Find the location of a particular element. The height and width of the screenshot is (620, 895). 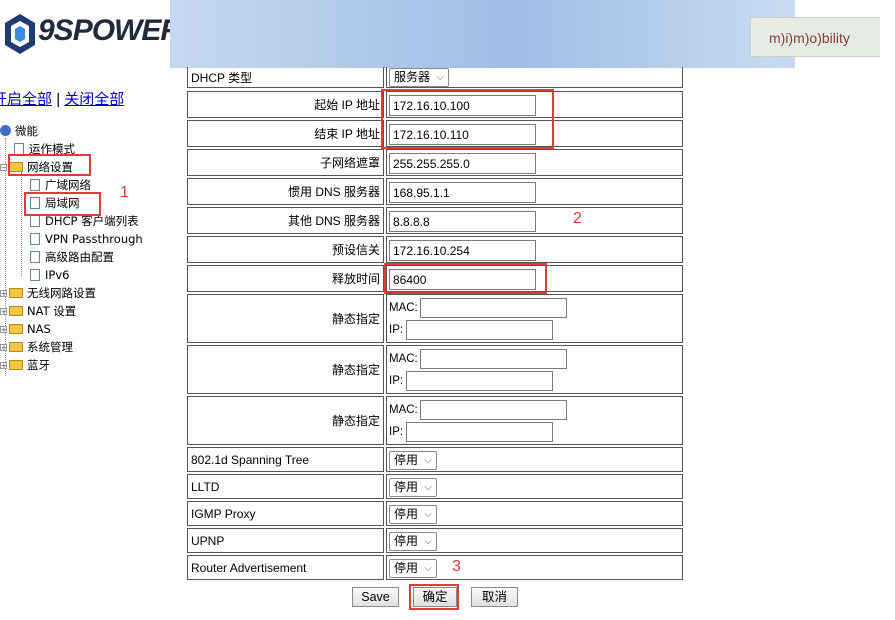

highlight-lan is located at coordinates (62, 204).